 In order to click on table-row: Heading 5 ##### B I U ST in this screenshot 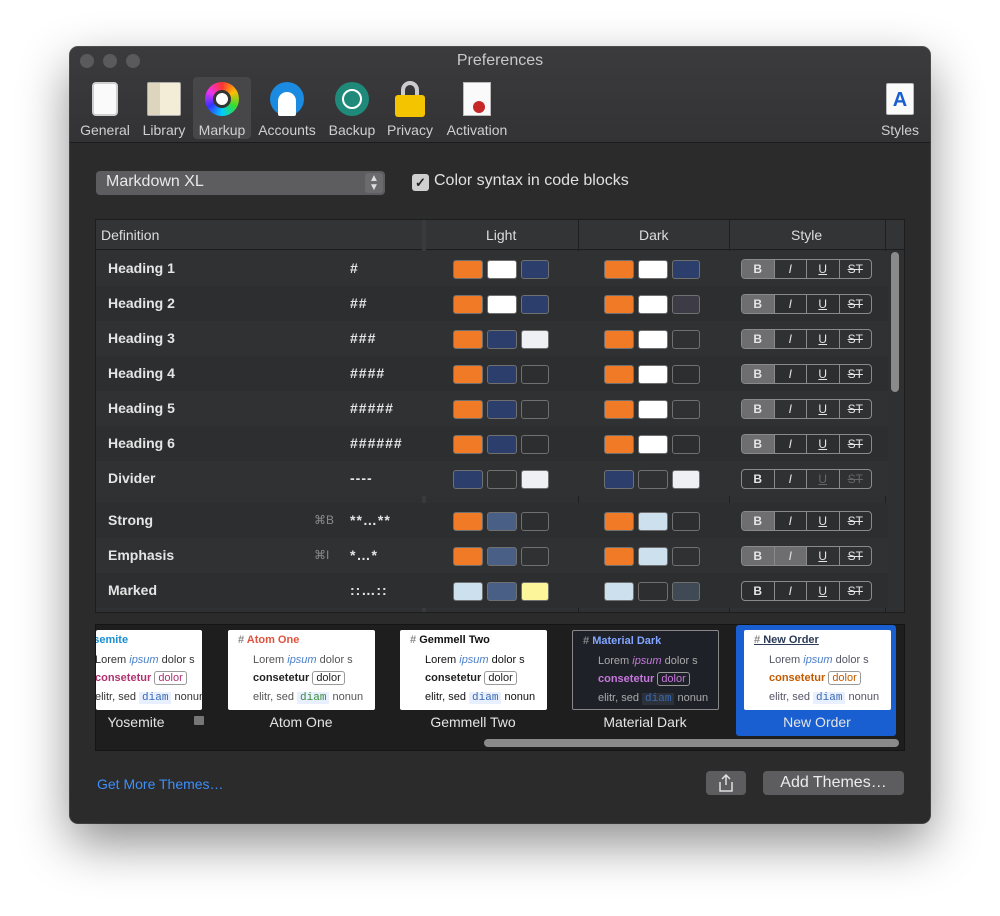, I will do `click(492, 408)`.